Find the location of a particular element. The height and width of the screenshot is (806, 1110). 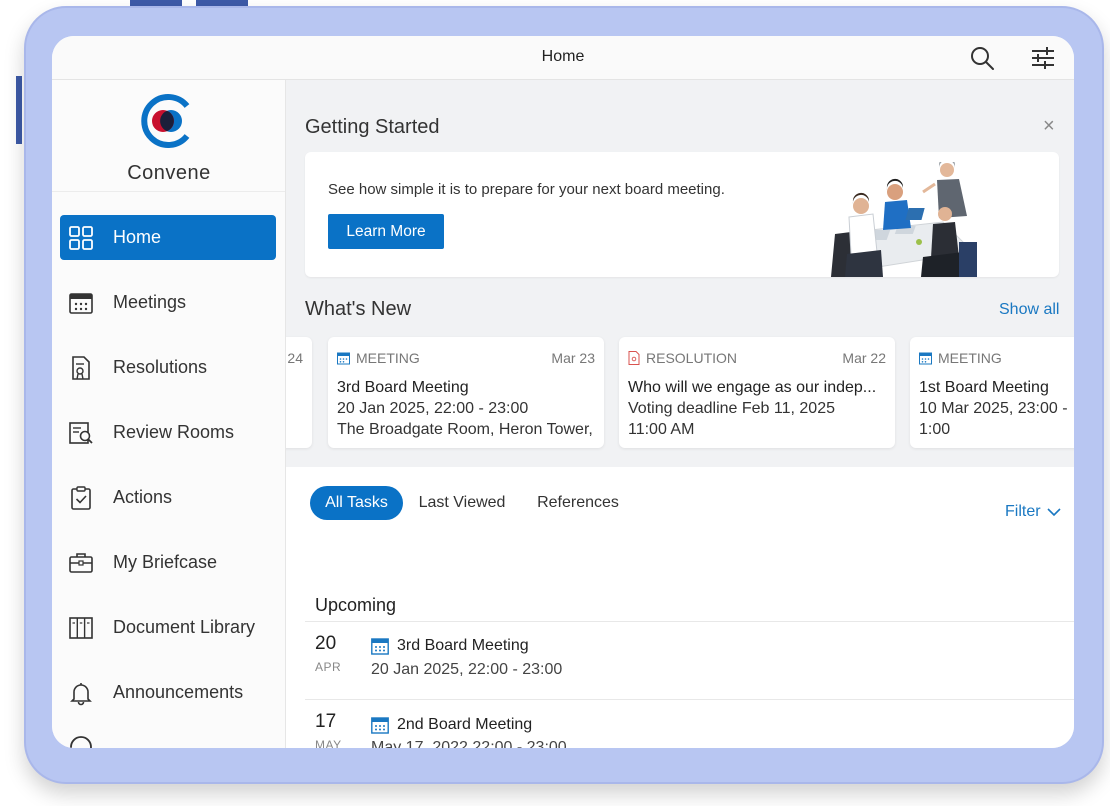

convene-logo-icon is located at coordinates (165, 121).